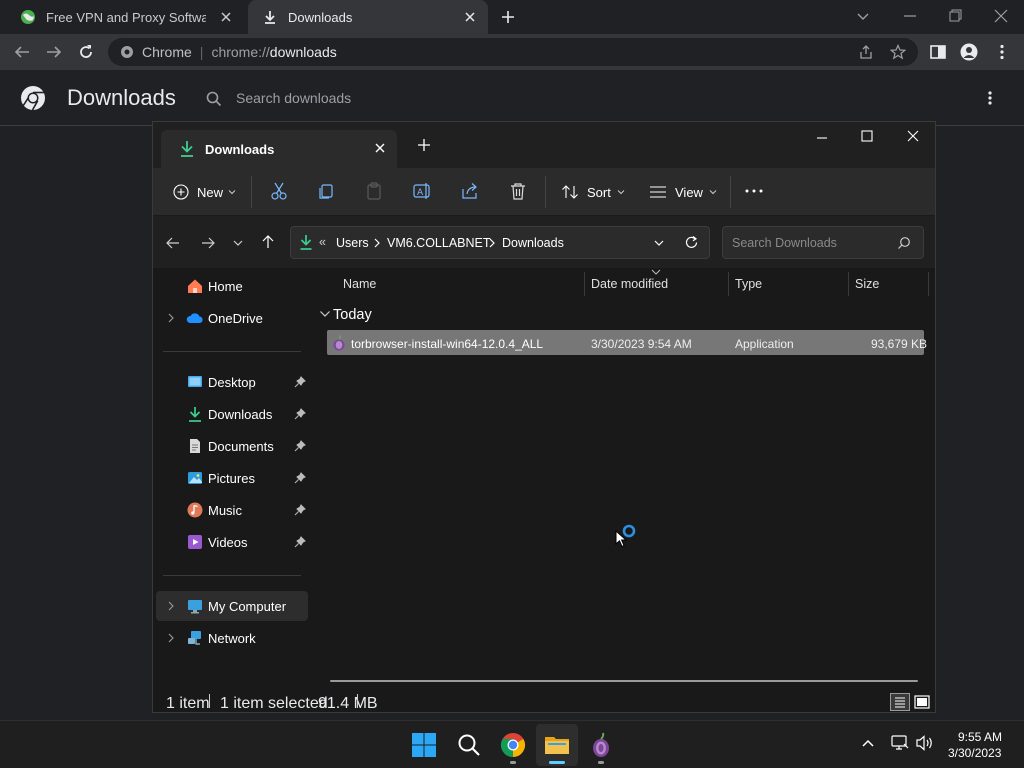 Image resolution: width=1024 pixels, height=768 pixels. Describe the element at coordinates (352, 315) in the screenshot. I see `group-header-today: Today` at that location.